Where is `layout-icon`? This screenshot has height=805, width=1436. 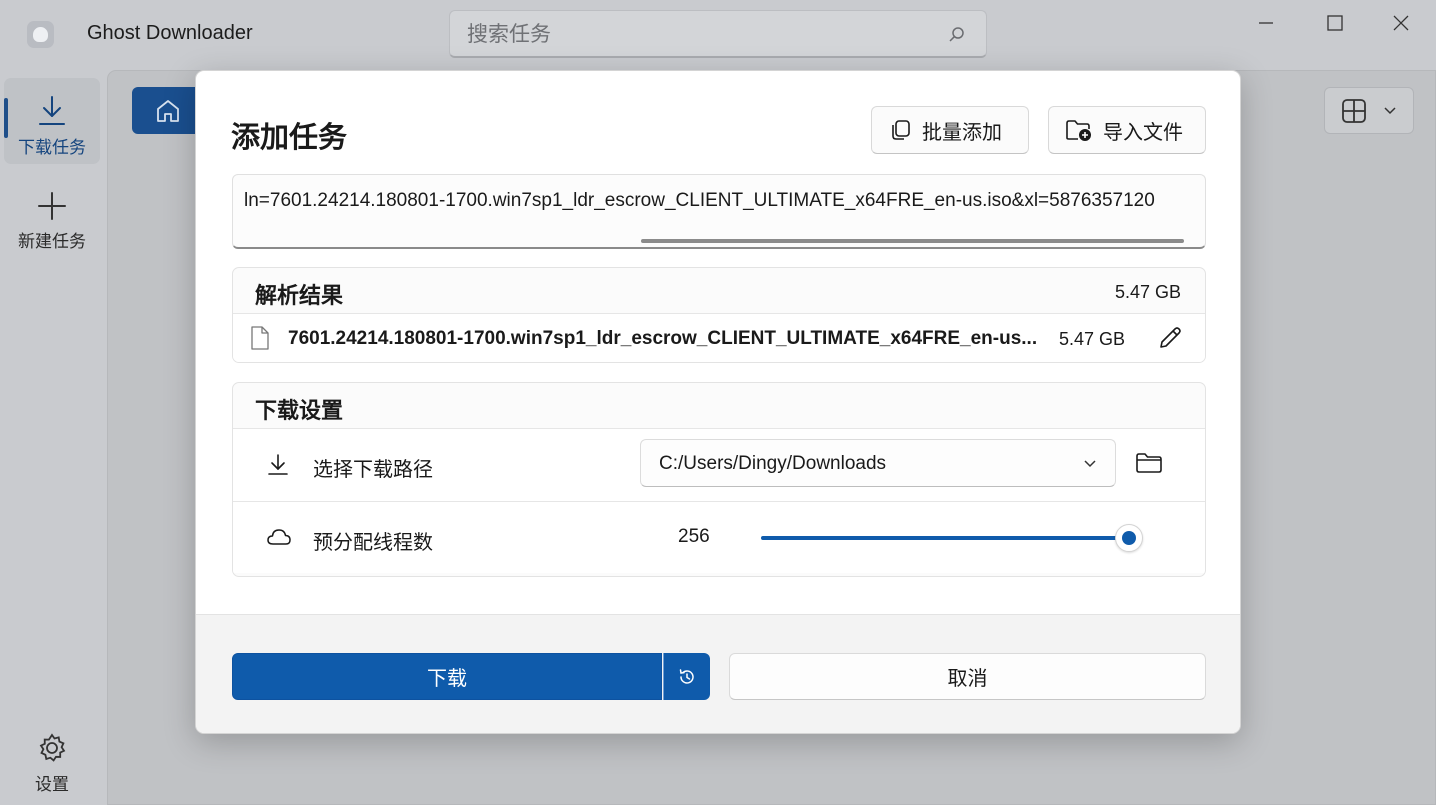 layout-icon is located at coordinates (1354, 110).